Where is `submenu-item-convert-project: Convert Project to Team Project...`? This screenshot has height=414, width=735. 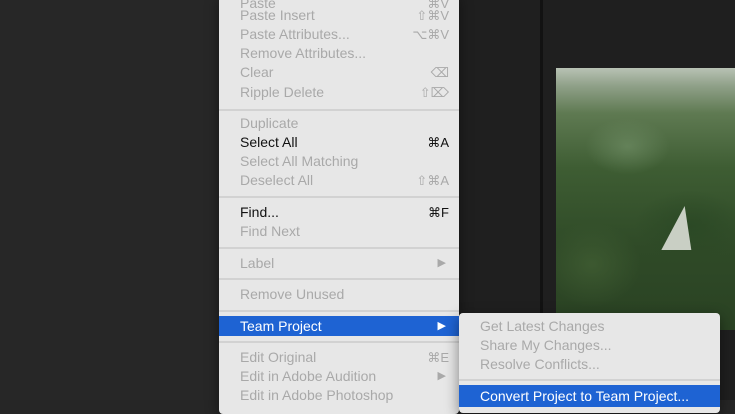
submenu-item-convert-project: Convert Project to Team Project... is located at coordinates (589, 396).